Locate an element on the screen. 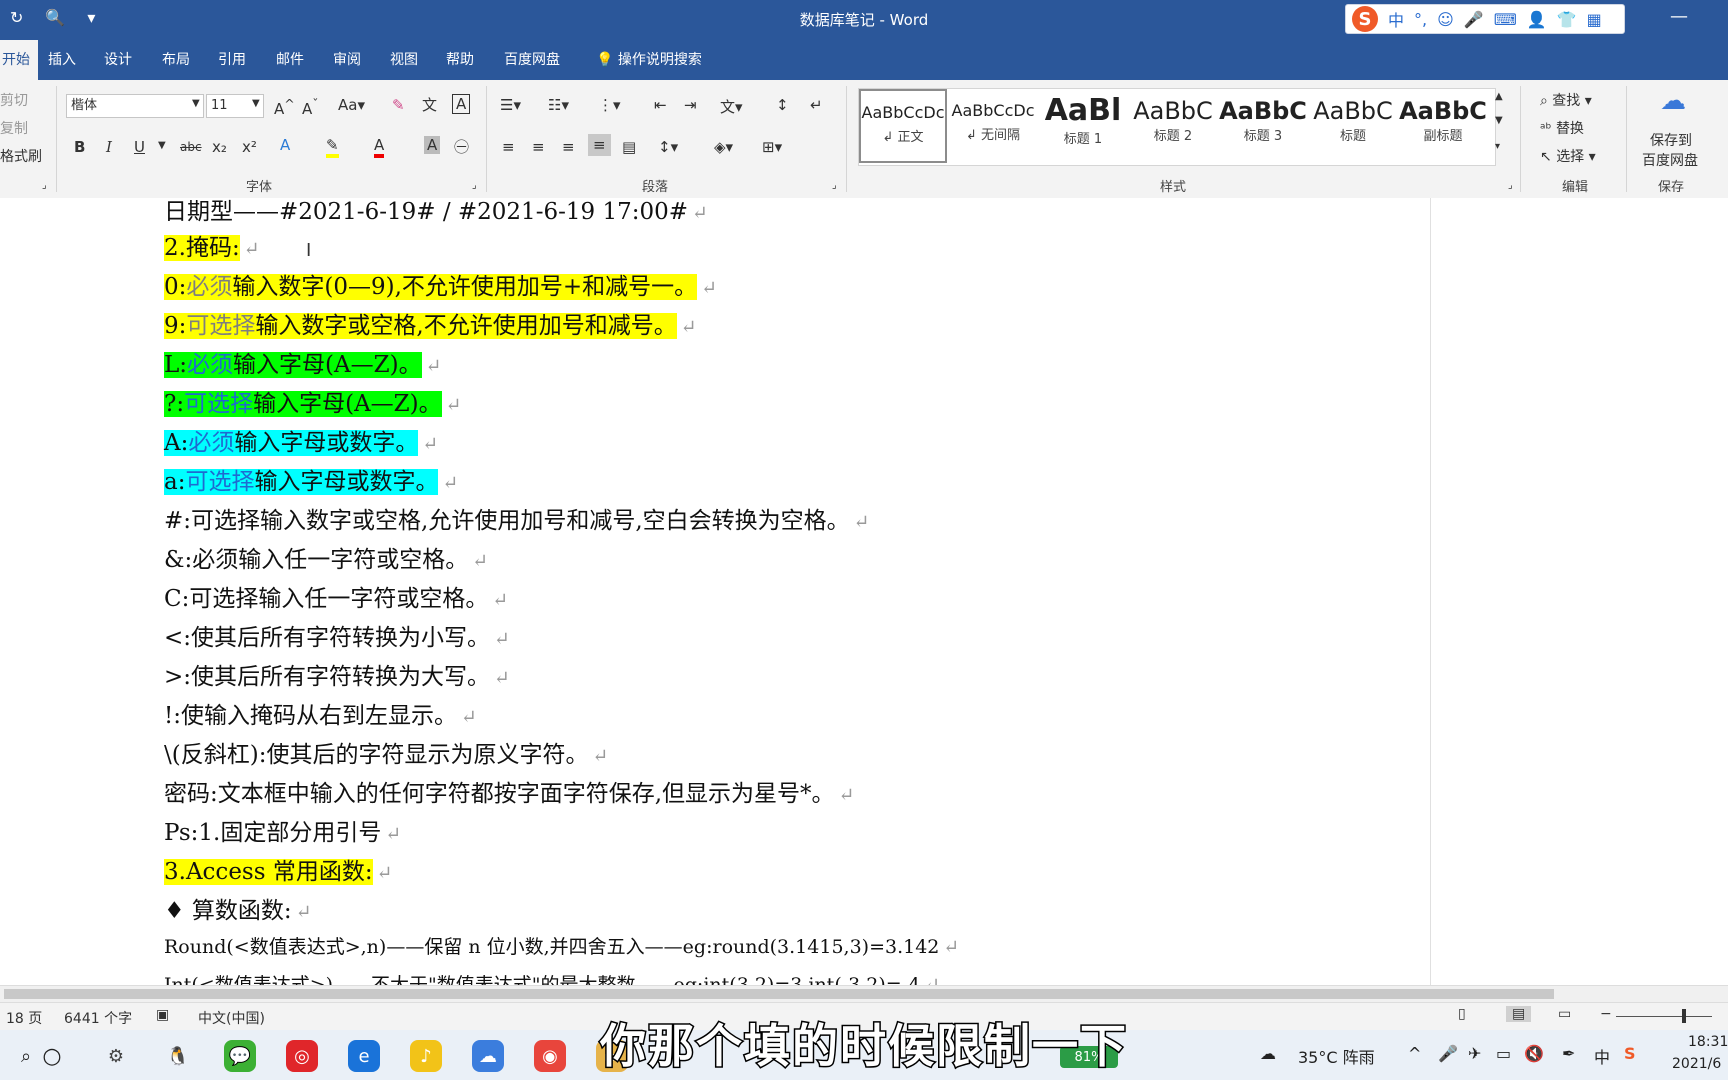 This screenshot has width=1728, height=1080. skin-icon: 👕 is located at coordinates (1567, 19).